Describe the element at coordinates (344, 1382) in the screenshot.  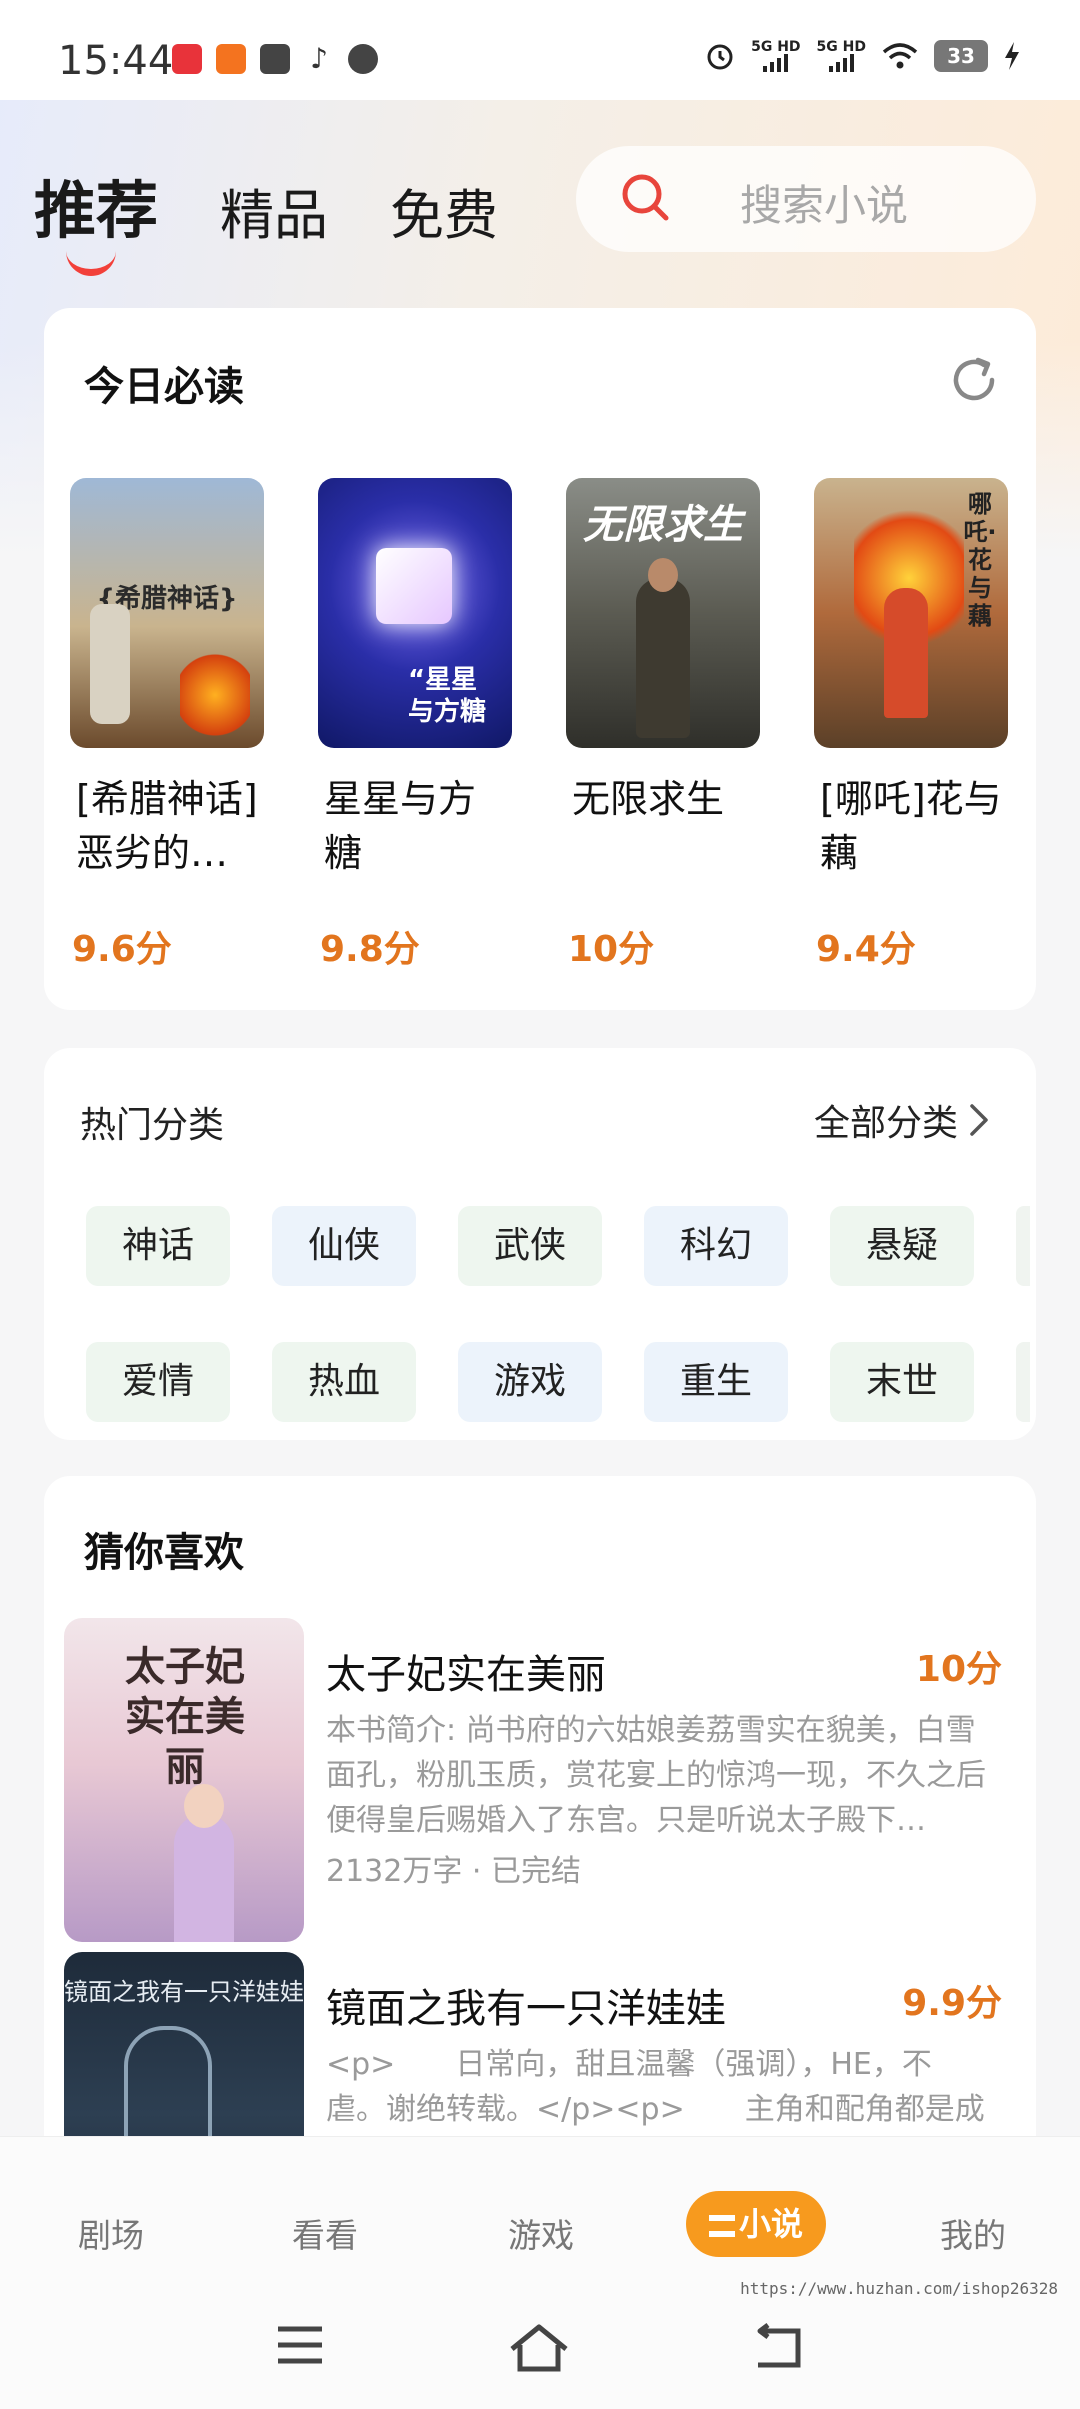
I see `category-chip: 热血` at that location.